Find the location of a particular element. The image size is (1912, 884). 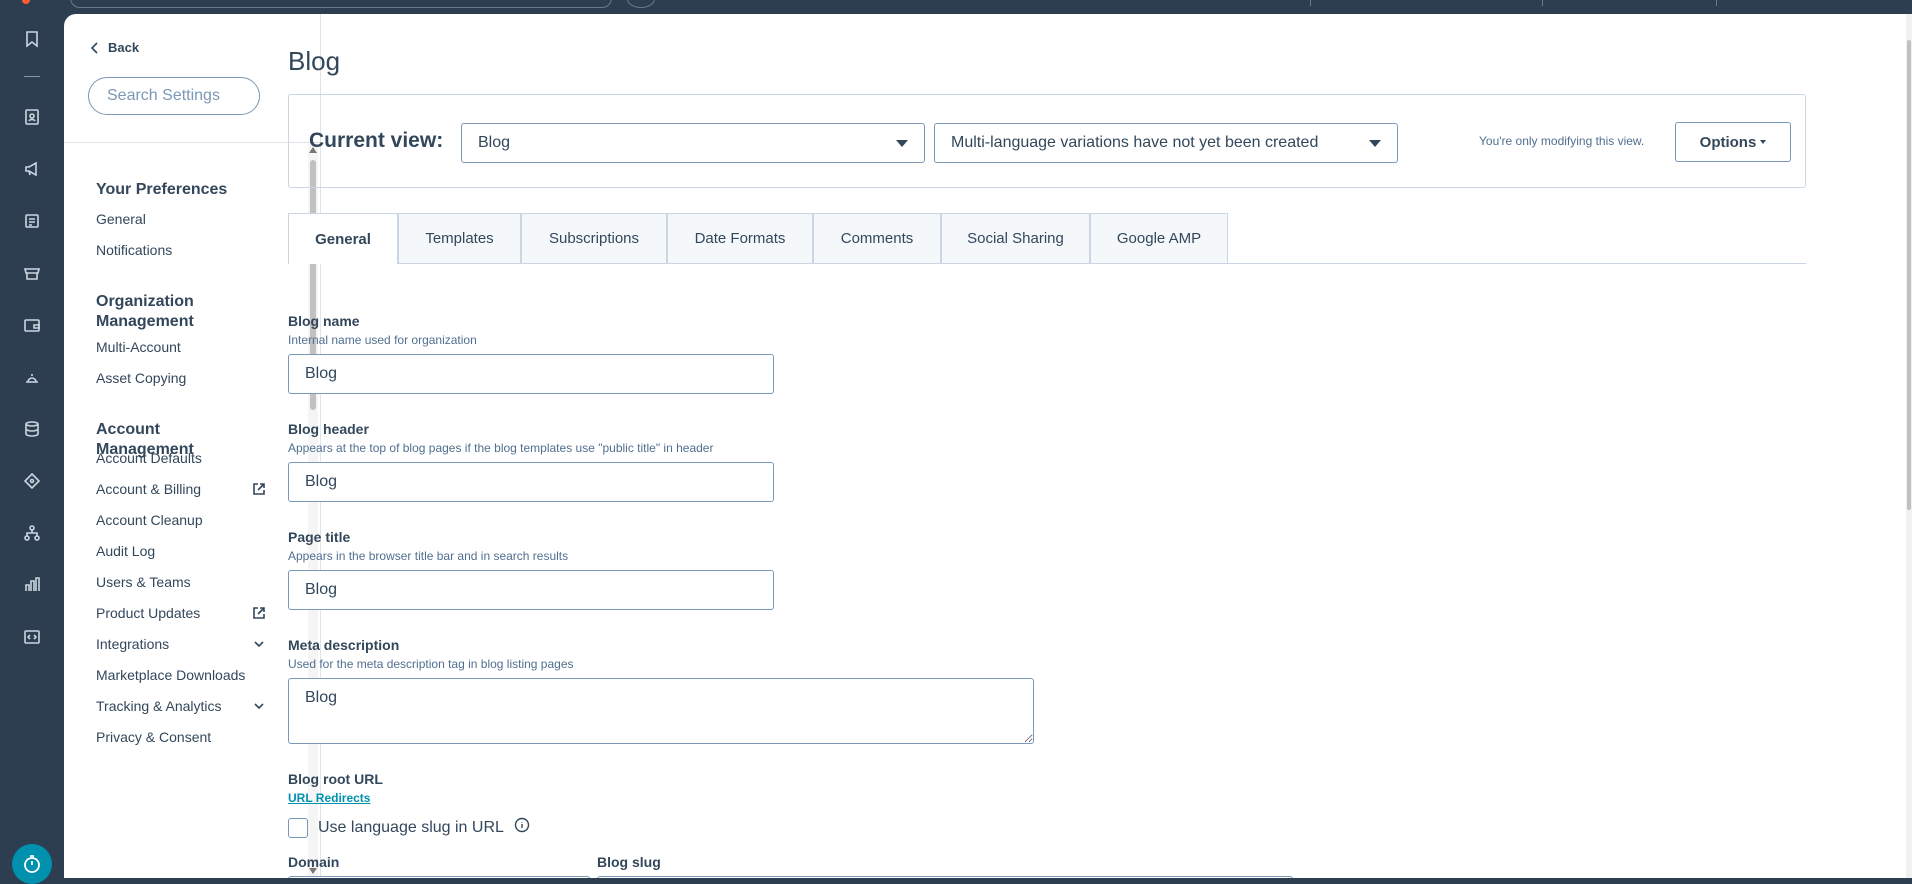

tab-date-formats: Date Formats is located at coordinates (740, 238).